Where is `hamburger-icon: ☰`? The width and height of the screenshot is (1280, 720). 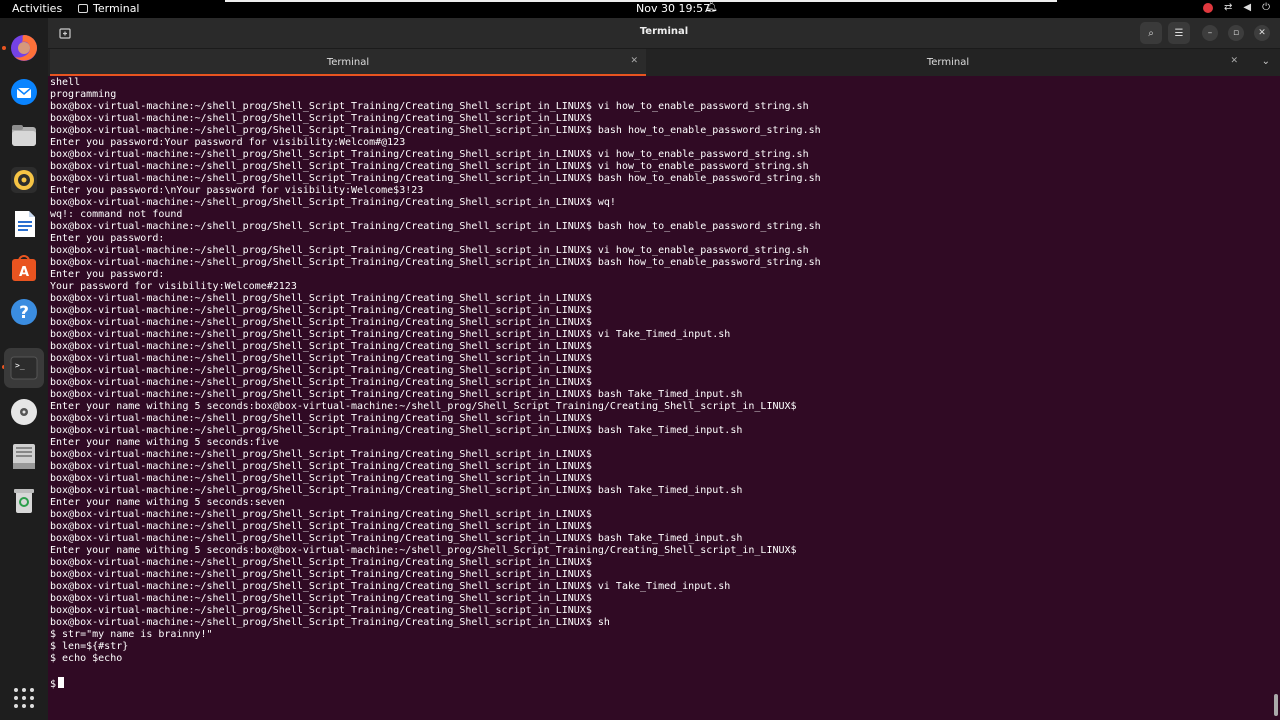
hamburger-icon: ☰ is located at coordinates (1179, 33).